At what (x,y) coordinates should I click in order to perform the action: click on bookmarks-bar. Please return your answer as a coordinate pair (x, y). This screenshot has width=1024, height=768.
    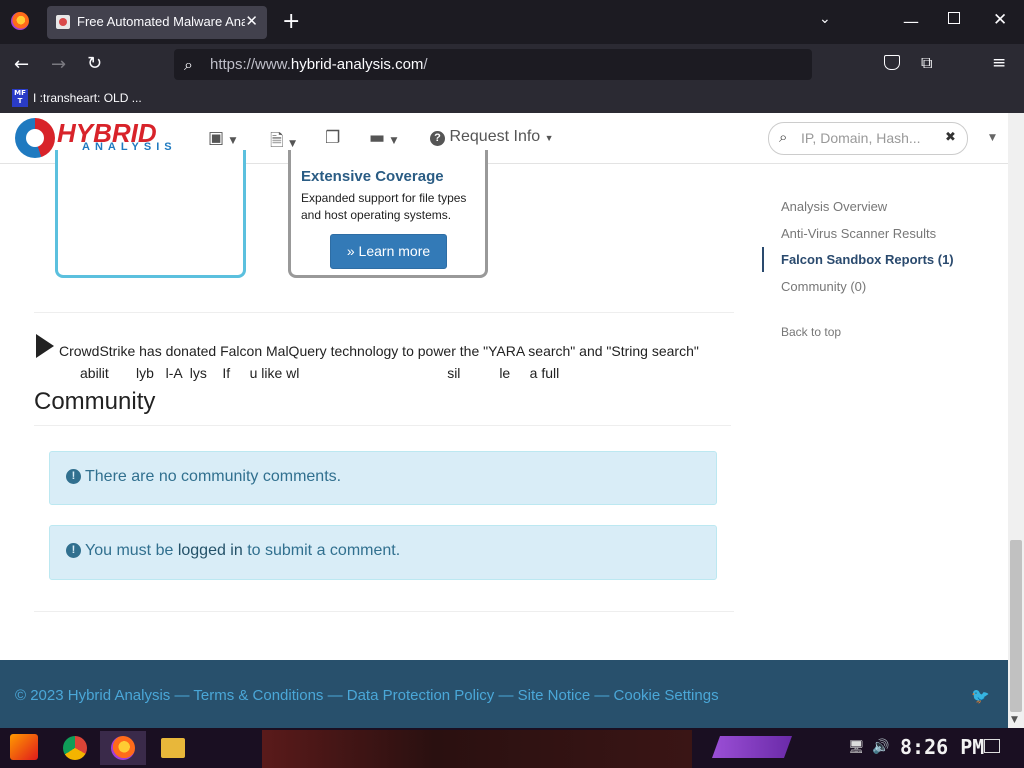
    Looking at the image, I should click on (512, 100).